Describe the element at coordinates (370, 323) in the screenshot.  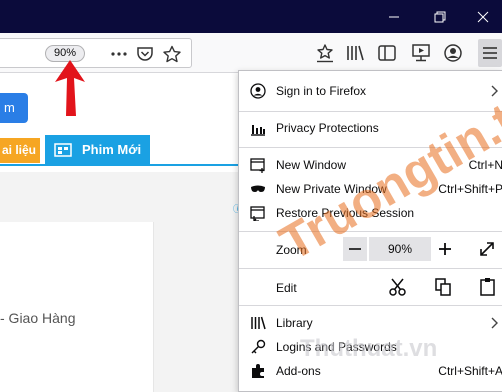
I see `menu-item-library: Library` at that location.